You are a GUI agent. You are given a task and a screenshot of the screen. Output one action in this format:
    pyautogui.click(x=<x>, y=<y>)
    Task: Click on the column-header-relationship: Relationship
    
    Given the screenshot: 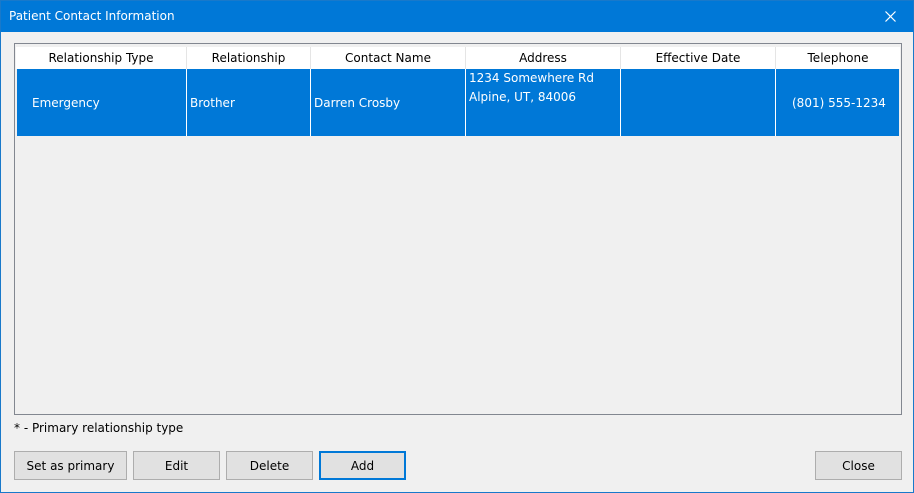 What is the action you would take?
    pyautogui.click(x=249, y=58)
    